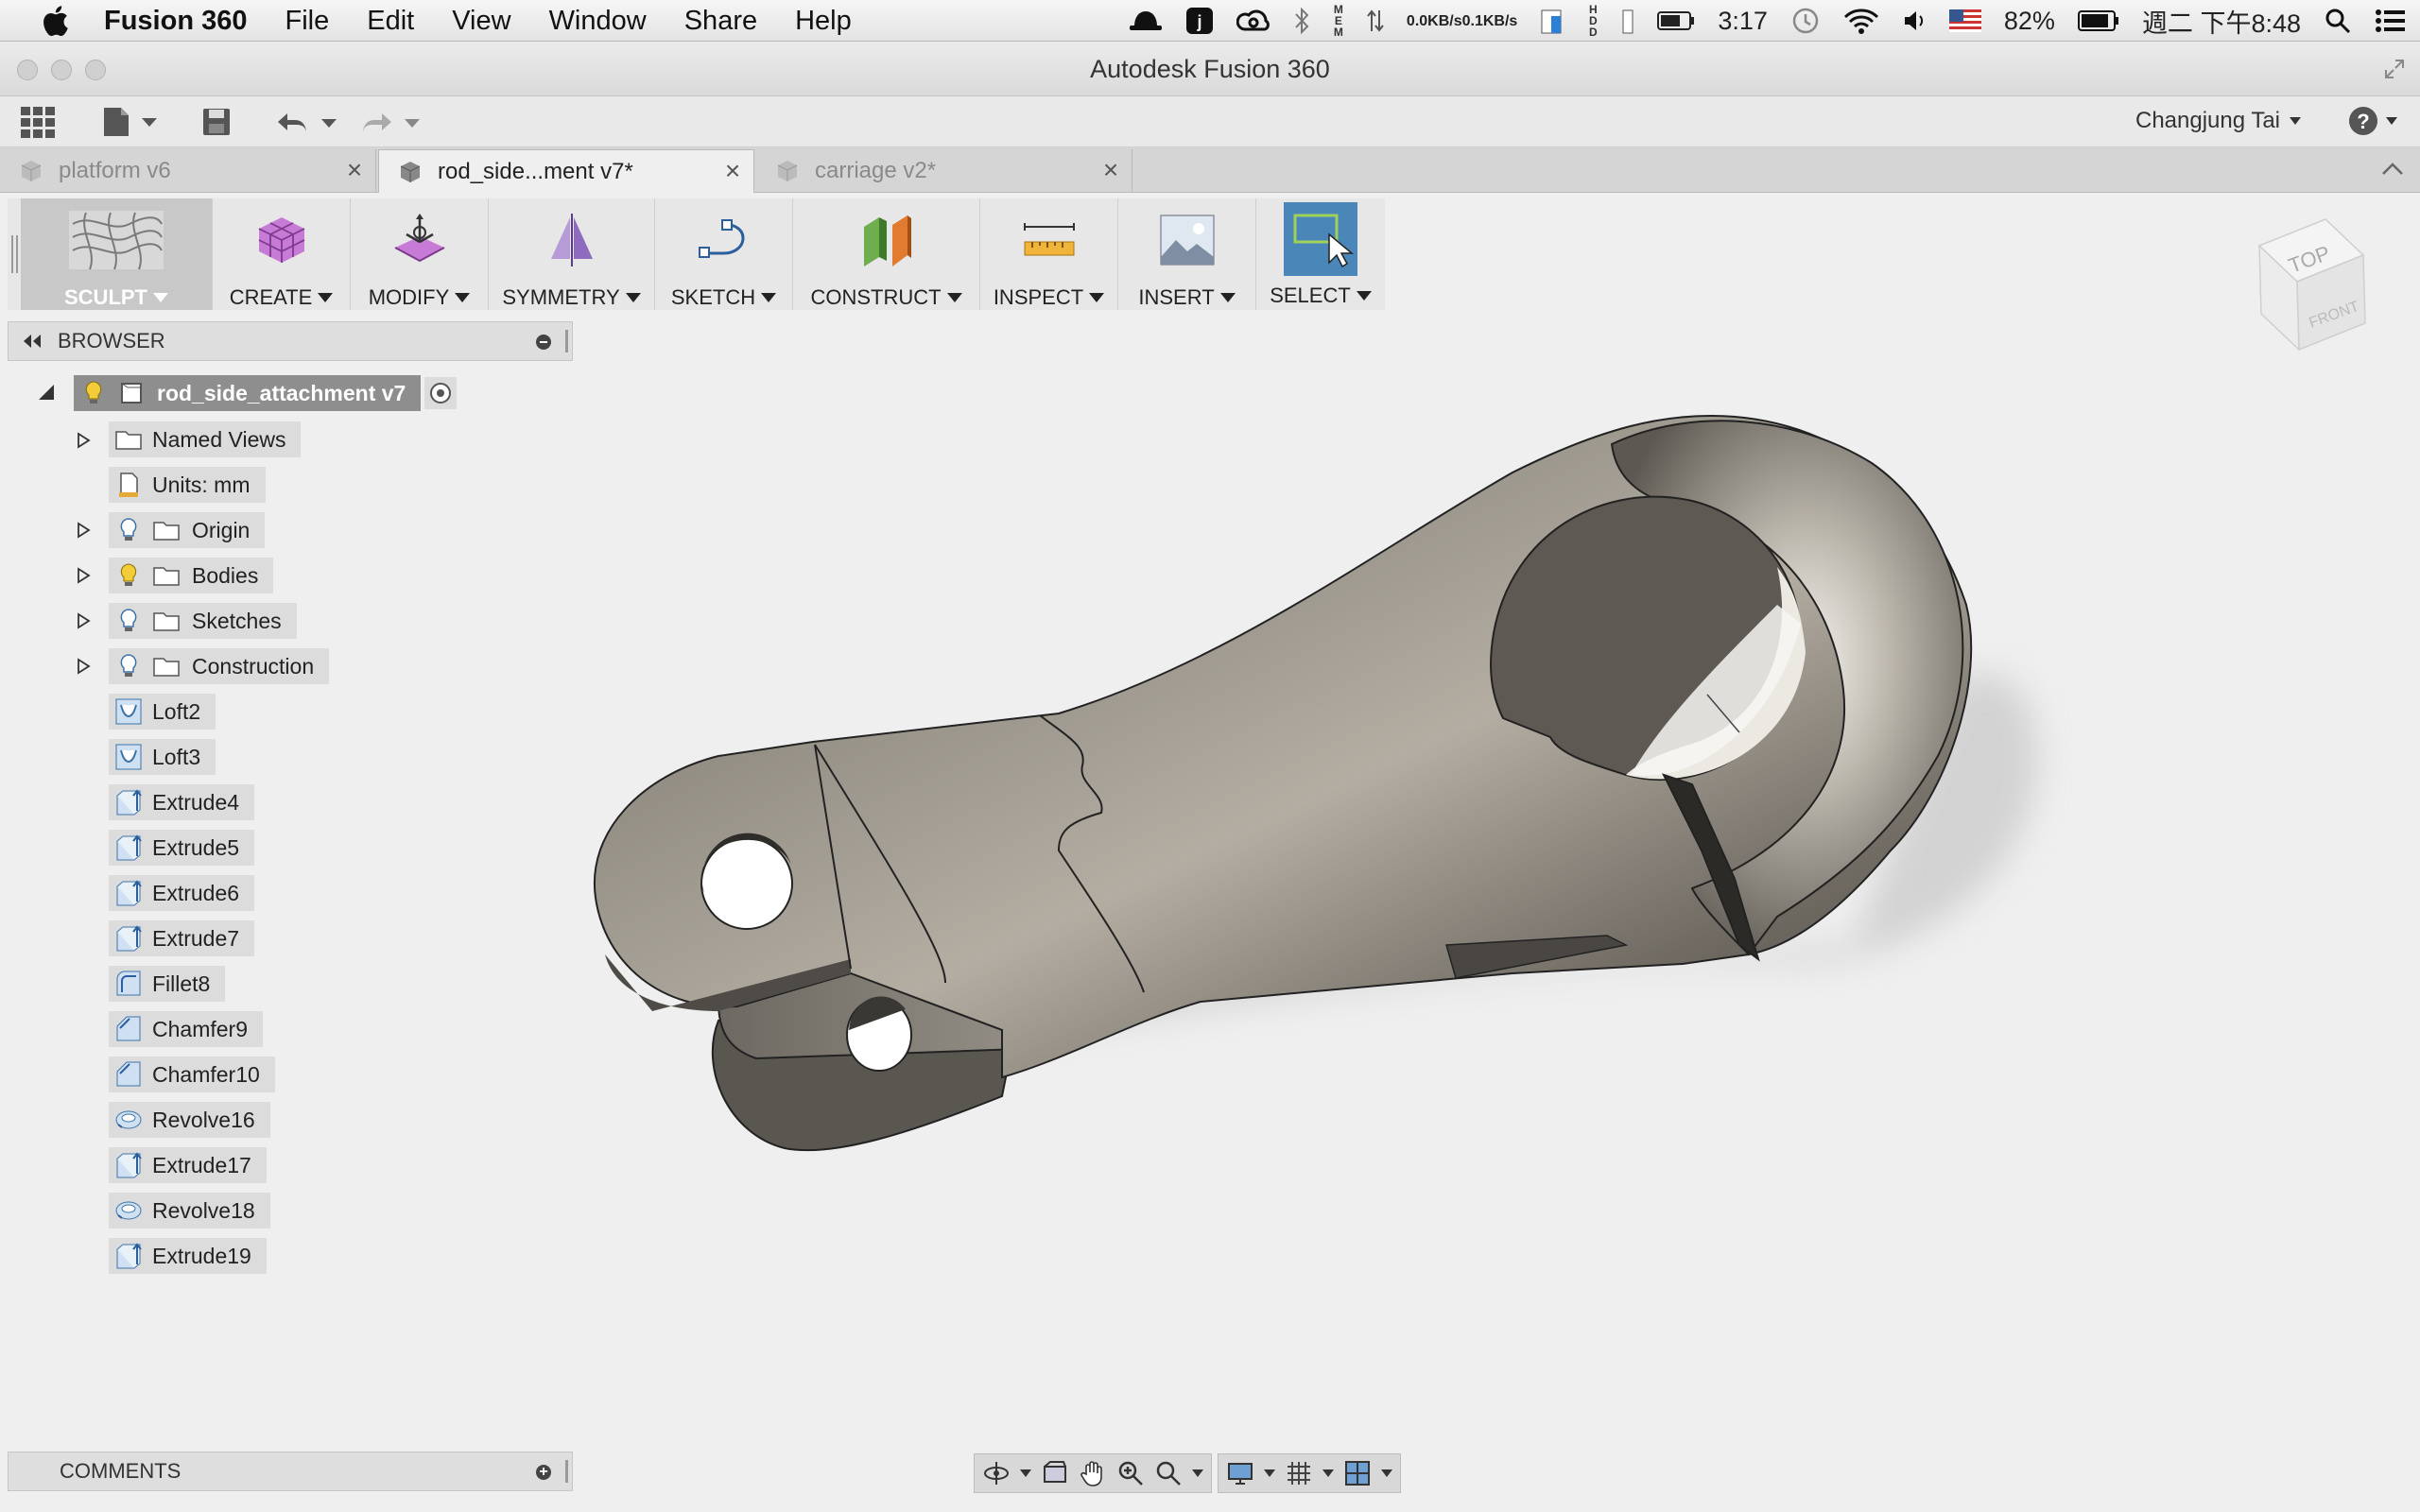 This screenshot has width=2420, height=1512. What do you see at coordinates (182, 802) in the screenshot?
I see `feature-row-extrude4: Extrude4` at bounding box center [182, 802].